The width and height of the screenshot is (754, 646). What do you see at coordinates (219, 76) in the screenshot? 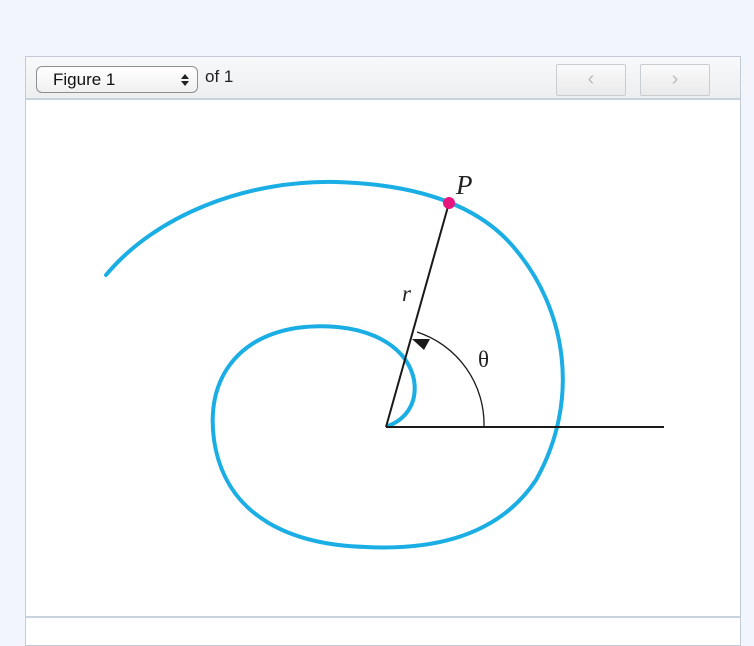
I see `figure-count: of 1` at bounding box center [219, 76].